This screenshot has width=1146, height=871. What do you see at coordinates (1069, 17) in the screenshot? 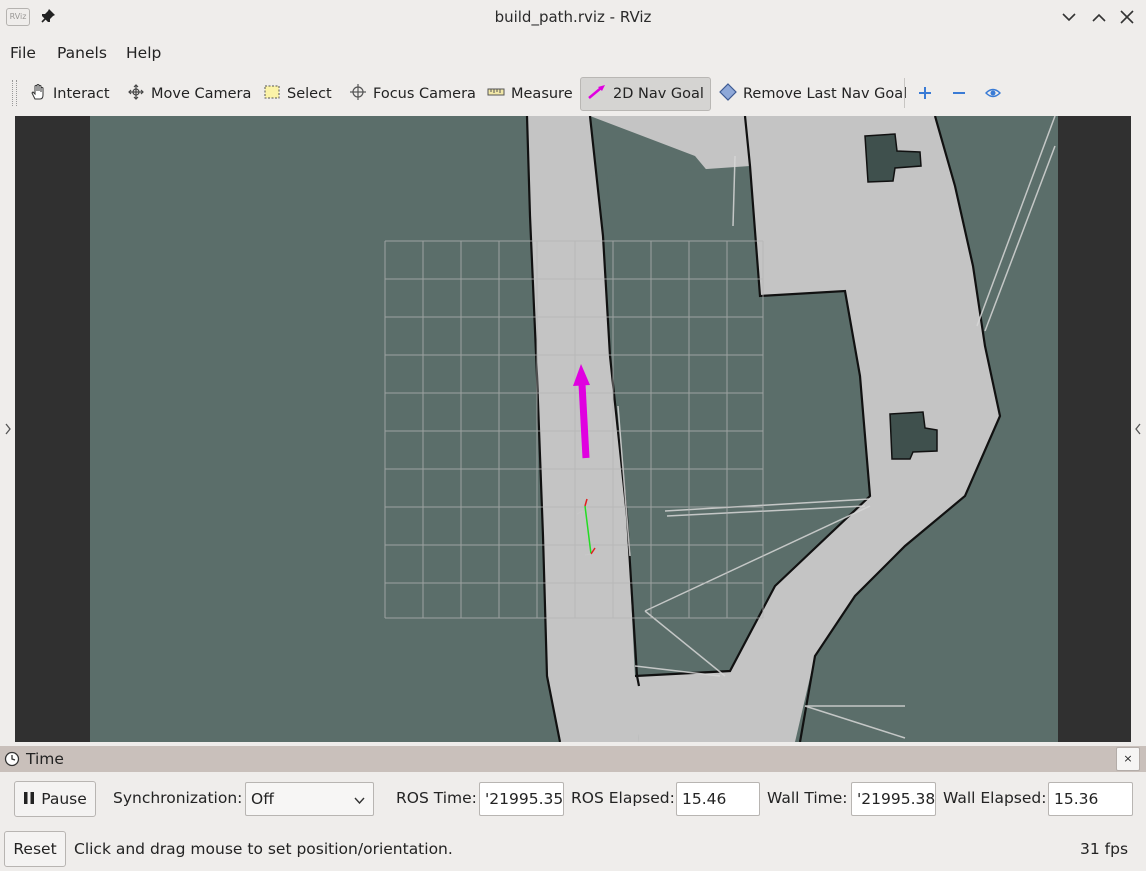
I see `minimize-chevron-icon` at bounding box center [1069, 17].